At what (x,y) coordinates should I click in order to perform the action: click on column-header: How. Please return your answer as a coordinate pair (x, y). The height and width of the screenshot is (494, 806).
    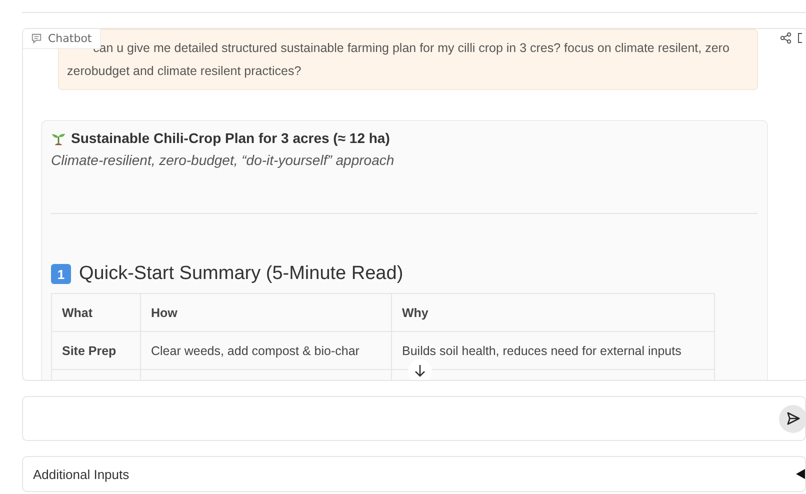
    Looking at the image, I should click on (266, 313).